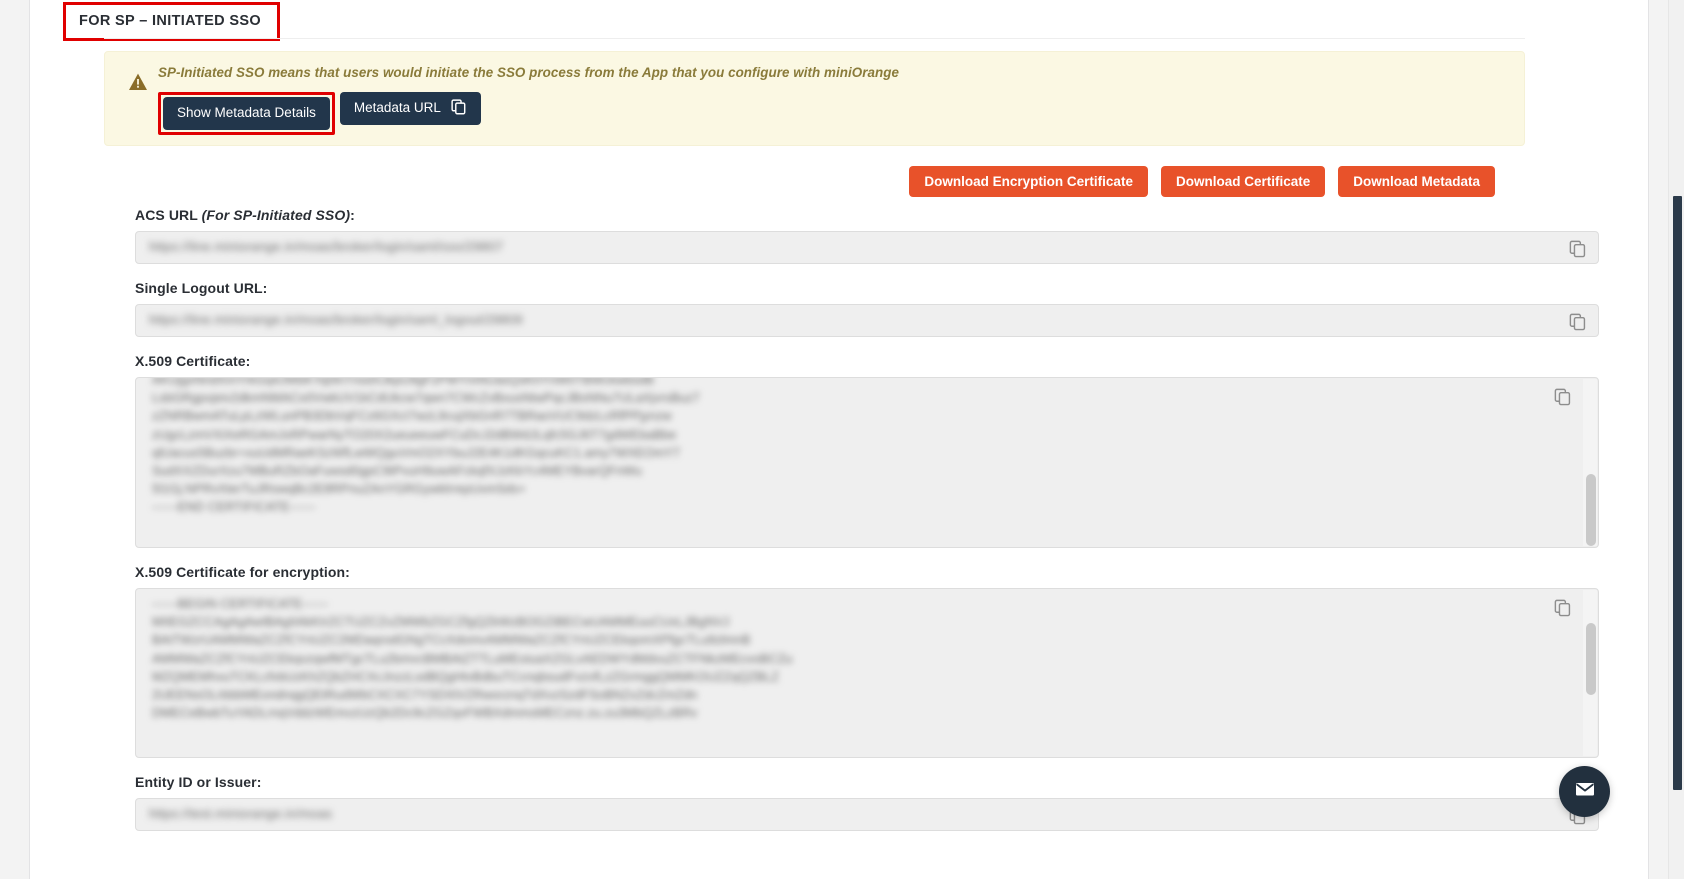 This screenshot has height=879, width=1684. I want to click on section-title-highlight: FOR SP – INITIATED SSO, so click(171, 21).